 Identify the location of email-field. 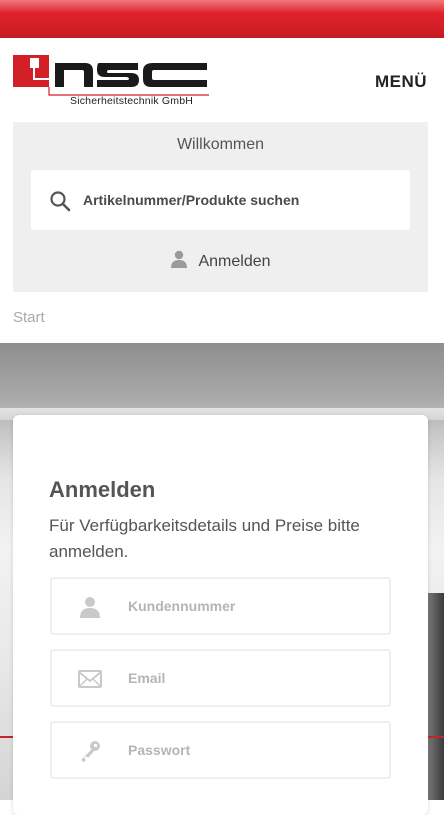
(220, 678).